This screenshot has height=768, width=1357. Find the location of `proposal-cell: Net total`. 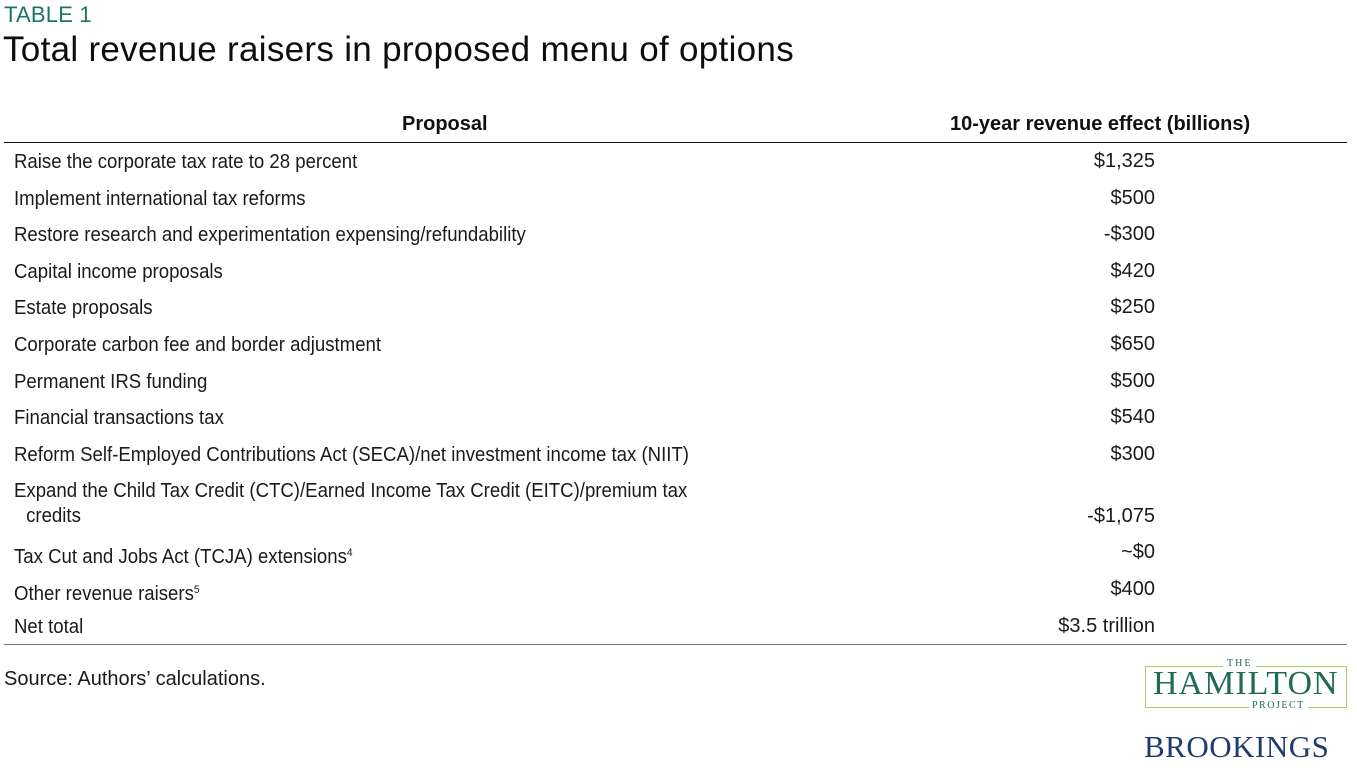

proposal-cell: Net total is located at coordinates (49, 626).